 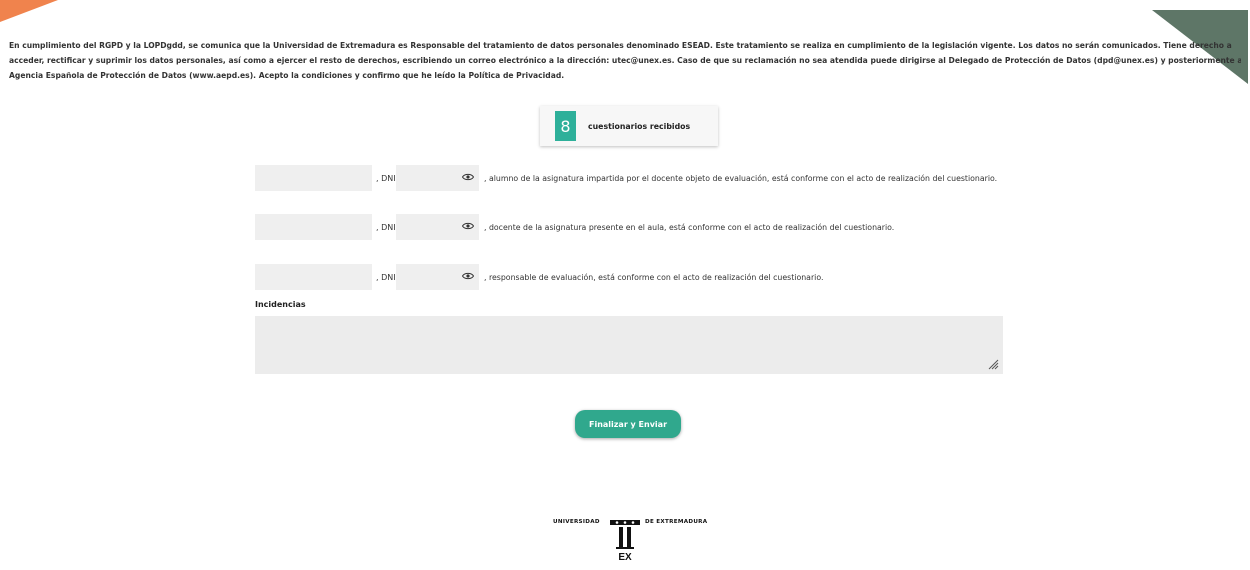 I want to click on incidencias-label: Incidencias, so click(x=280, y=304).